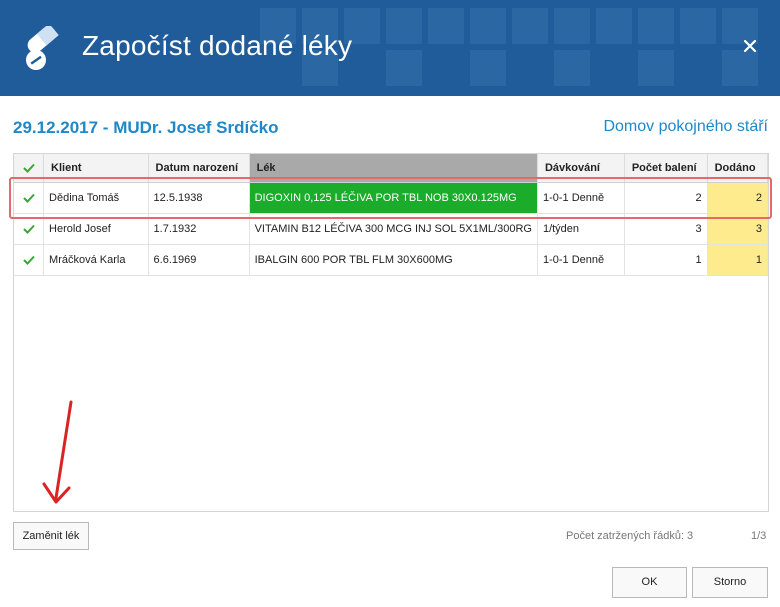 Image resolution: width=780 pixels, height=607 pixels. I want to click on column-header-packs: Počet balení, so click(666, 168).